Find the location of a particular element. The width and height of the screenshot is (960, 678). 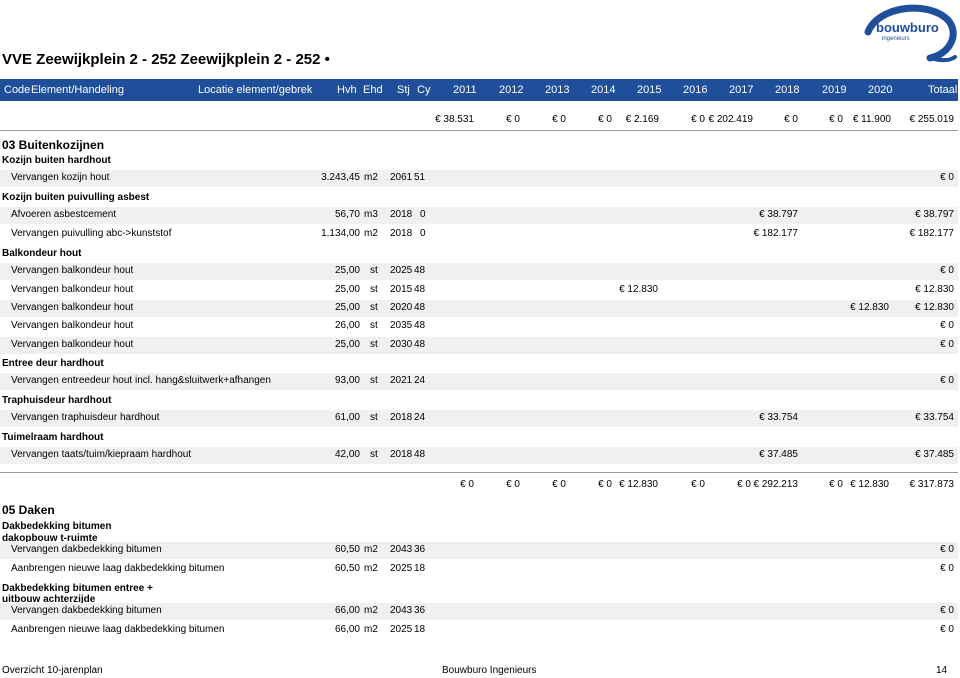

col-year: 2019 is located at coordinates (834, 90).